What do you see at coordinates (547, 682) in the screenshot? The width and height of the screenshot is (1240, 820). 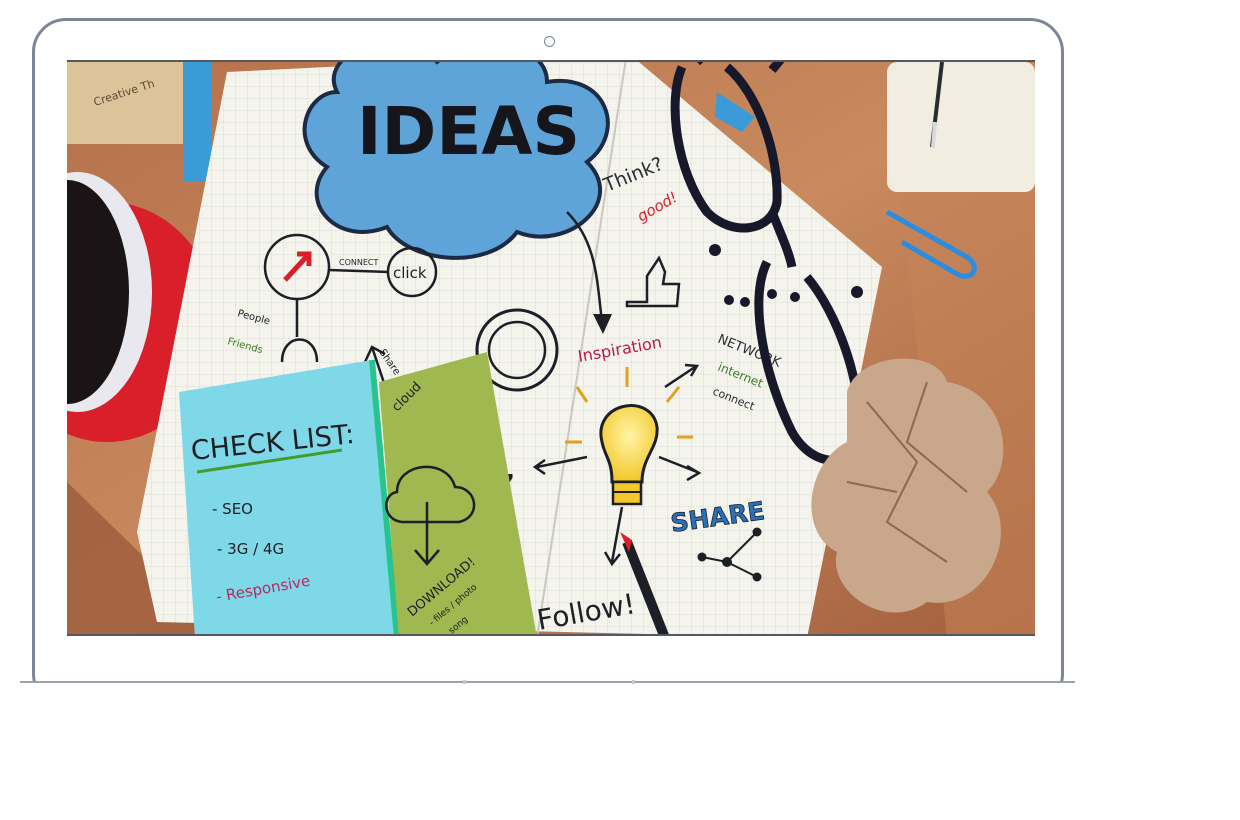 I see `laptop-base` at bounding box center [547, 682].